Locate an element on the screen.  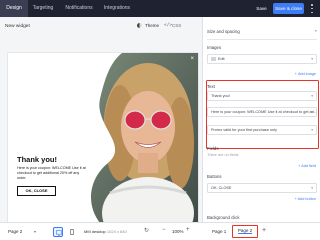
images-section-title: Images is located at coordinates (214, 47).